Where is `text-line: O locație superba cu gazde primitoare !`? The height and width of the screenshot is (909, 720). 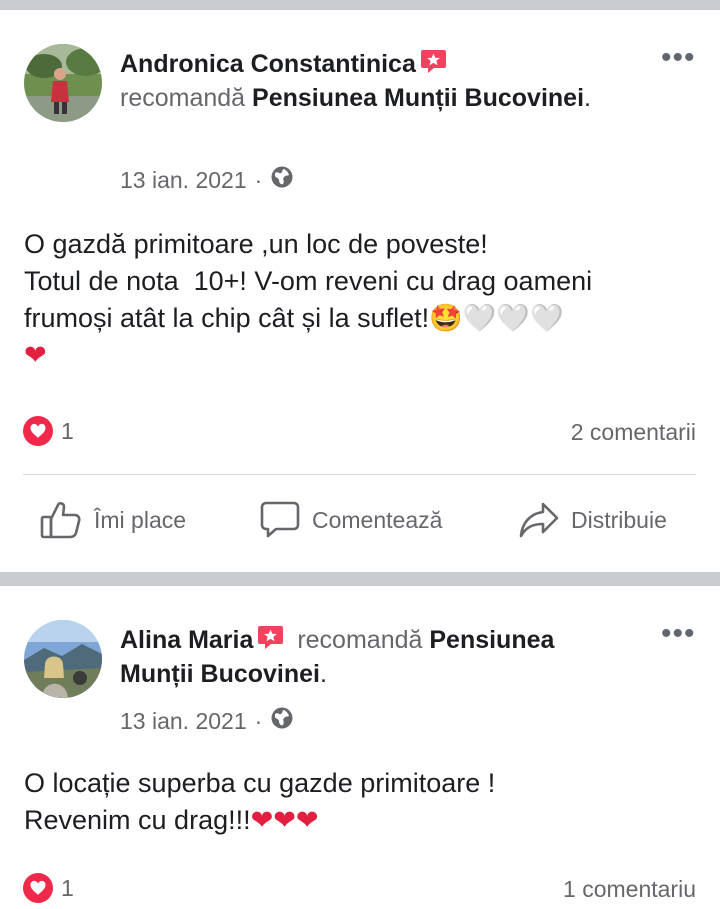
text-line: O locație superba cu gazde primitoare ! is located at coordinates (260, 783).